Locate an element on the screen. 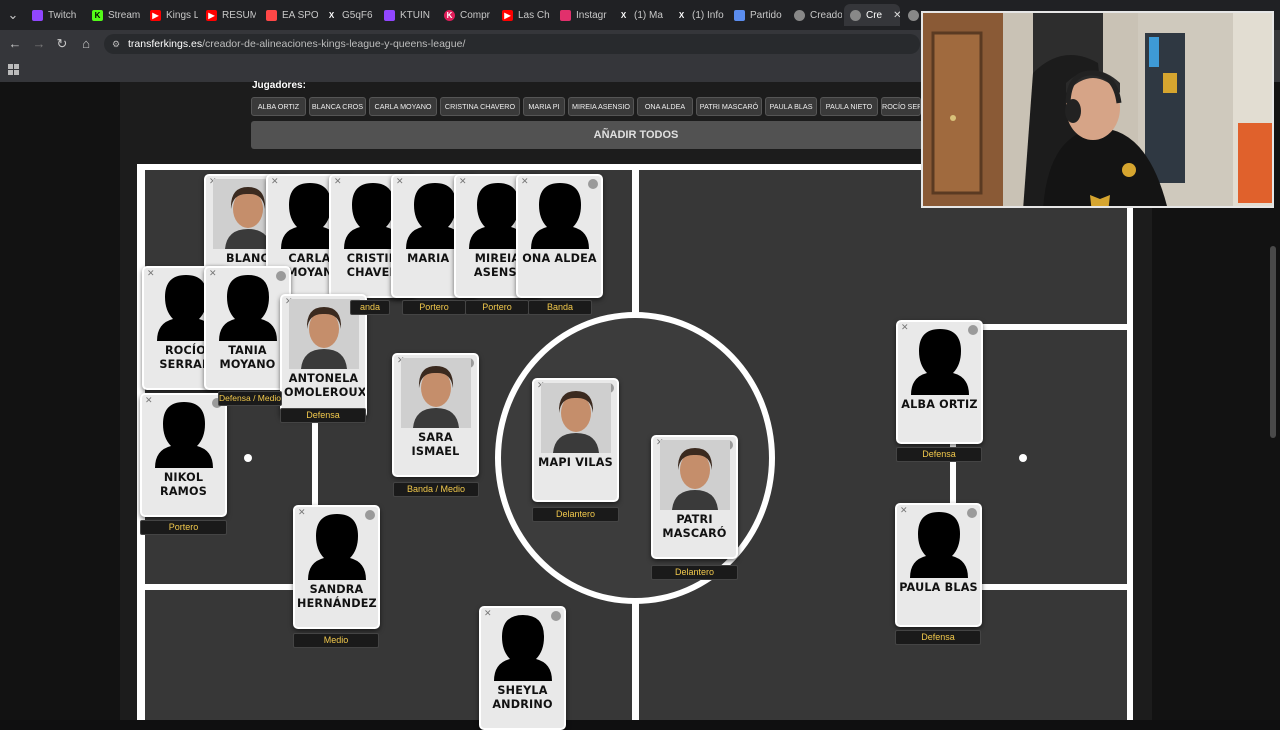 Image resolution: width=1280 pixels, height=730 pixels. tab: X (1) Info is located at coordinates (698, 15).